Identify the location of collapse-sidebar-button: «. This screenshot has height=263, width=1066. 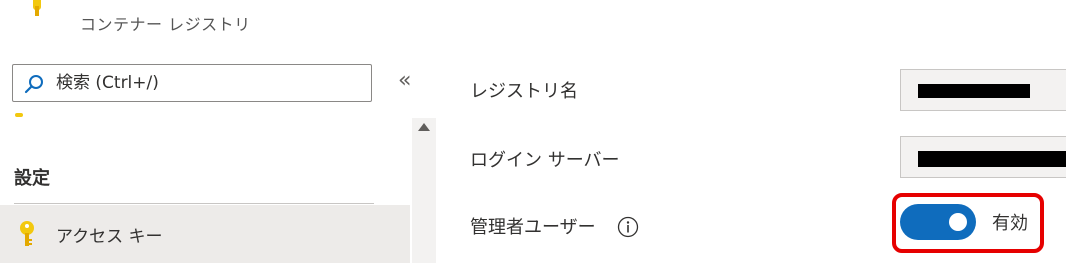
(404, 80).